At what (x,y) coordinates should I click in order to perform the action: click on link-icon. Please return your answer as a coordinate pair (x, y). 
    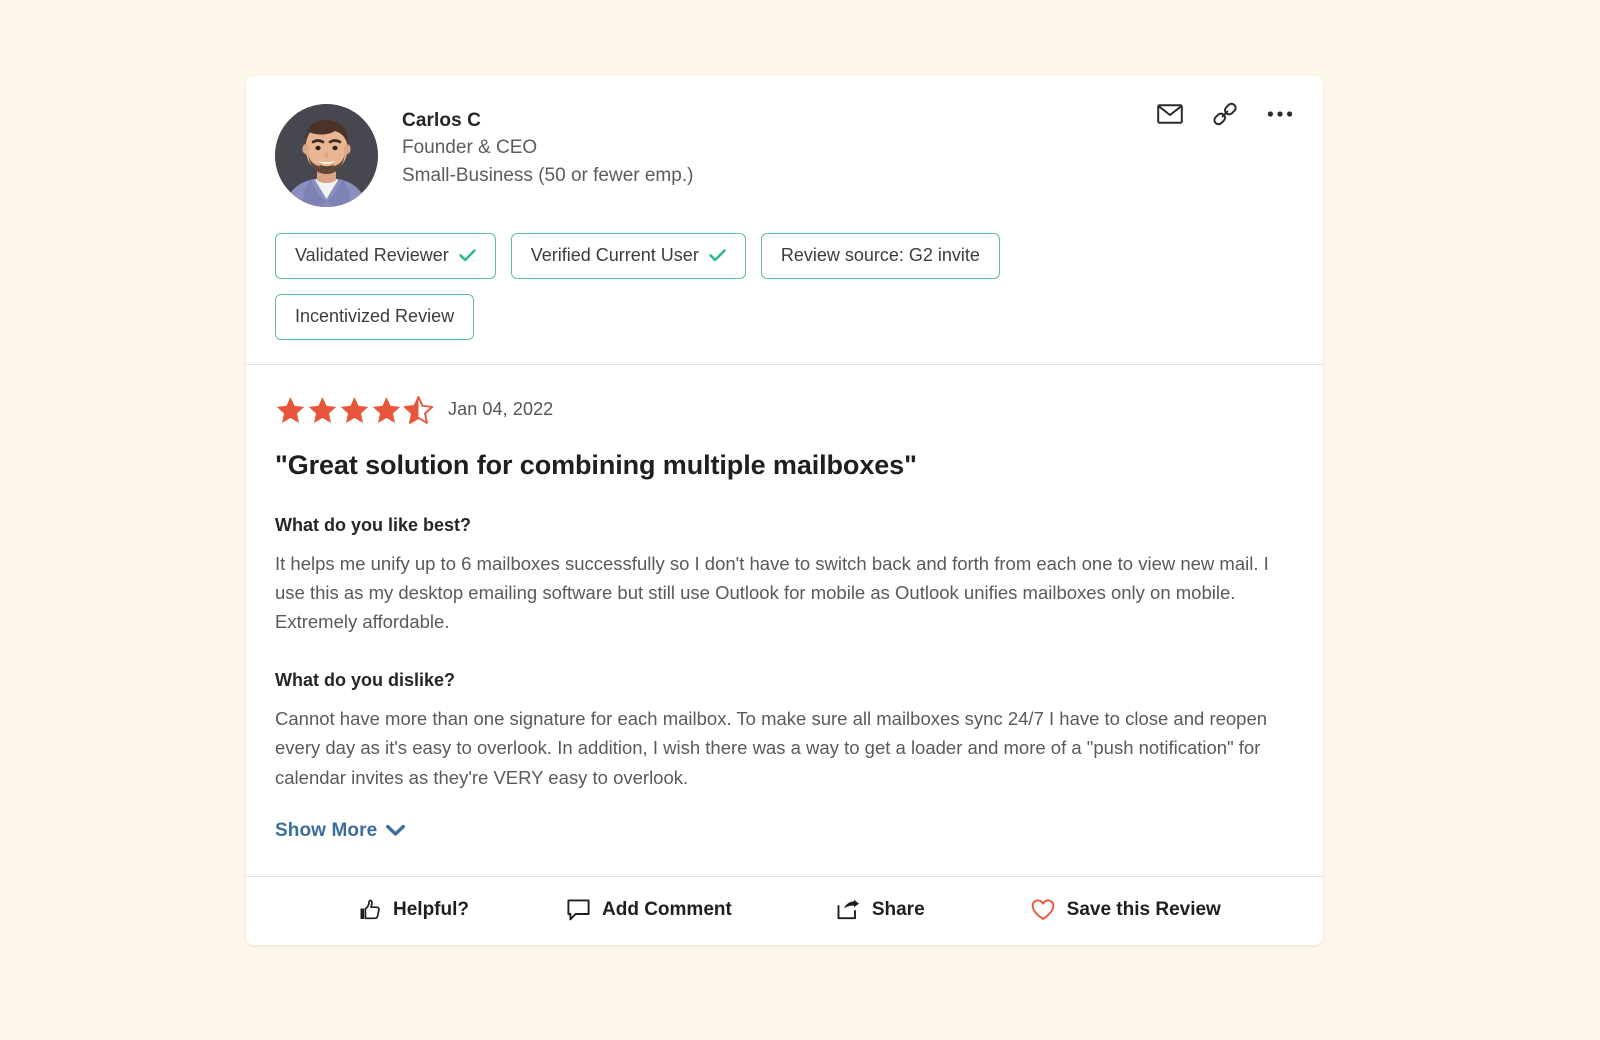
    Looking at the image, I should click on (1225, 114).